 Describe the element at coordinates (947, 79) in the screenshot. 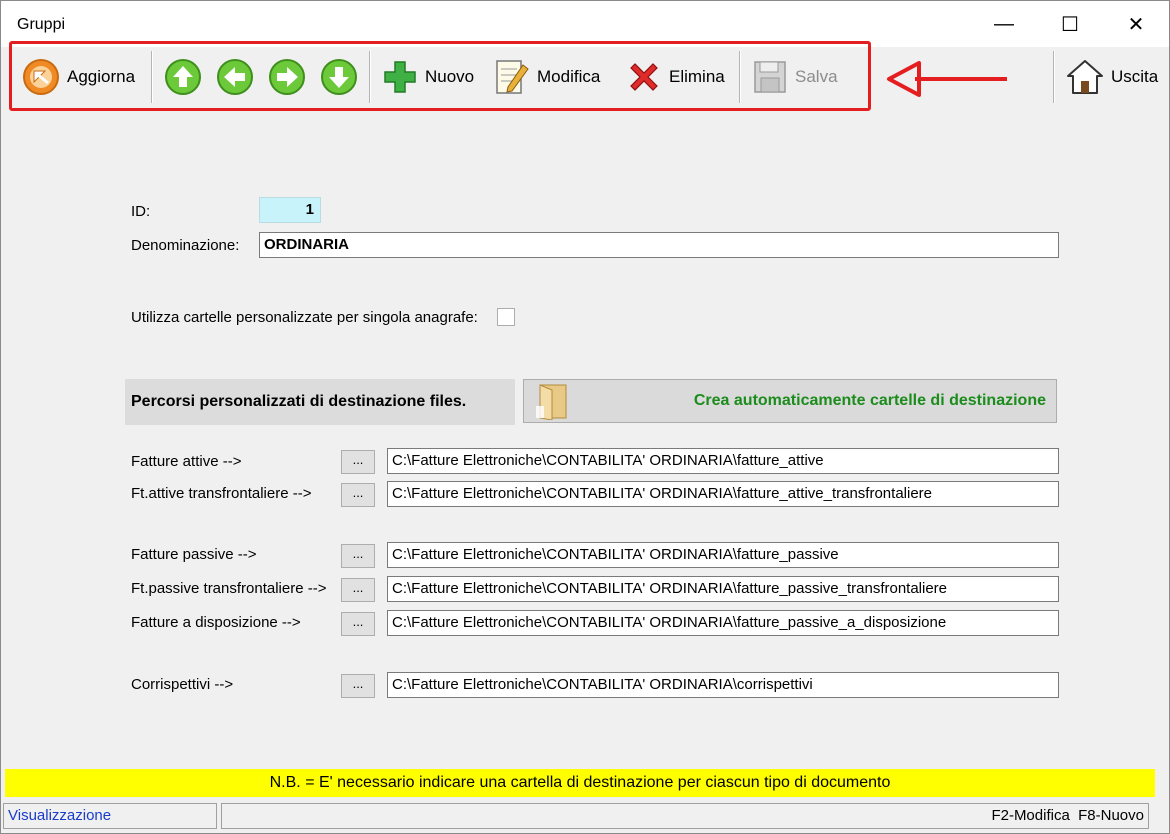

I see `red-arrow-annotation` at that location.